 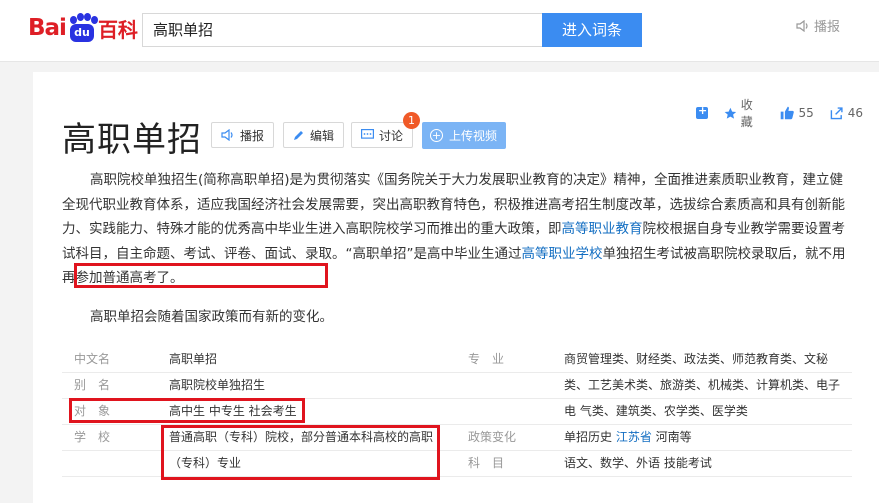 I want to click on link-higher-vocational-education: 高等职业教育, so click(x=602, y=229).